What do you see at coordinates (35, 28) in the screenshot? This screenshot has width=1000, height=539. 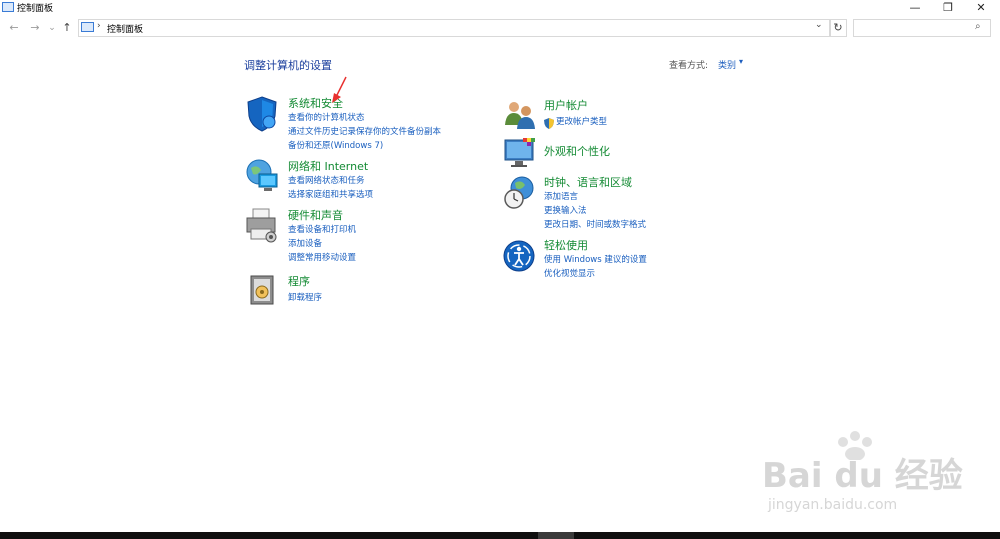 I see `forward-button: →` at bounding box center [35, 28].